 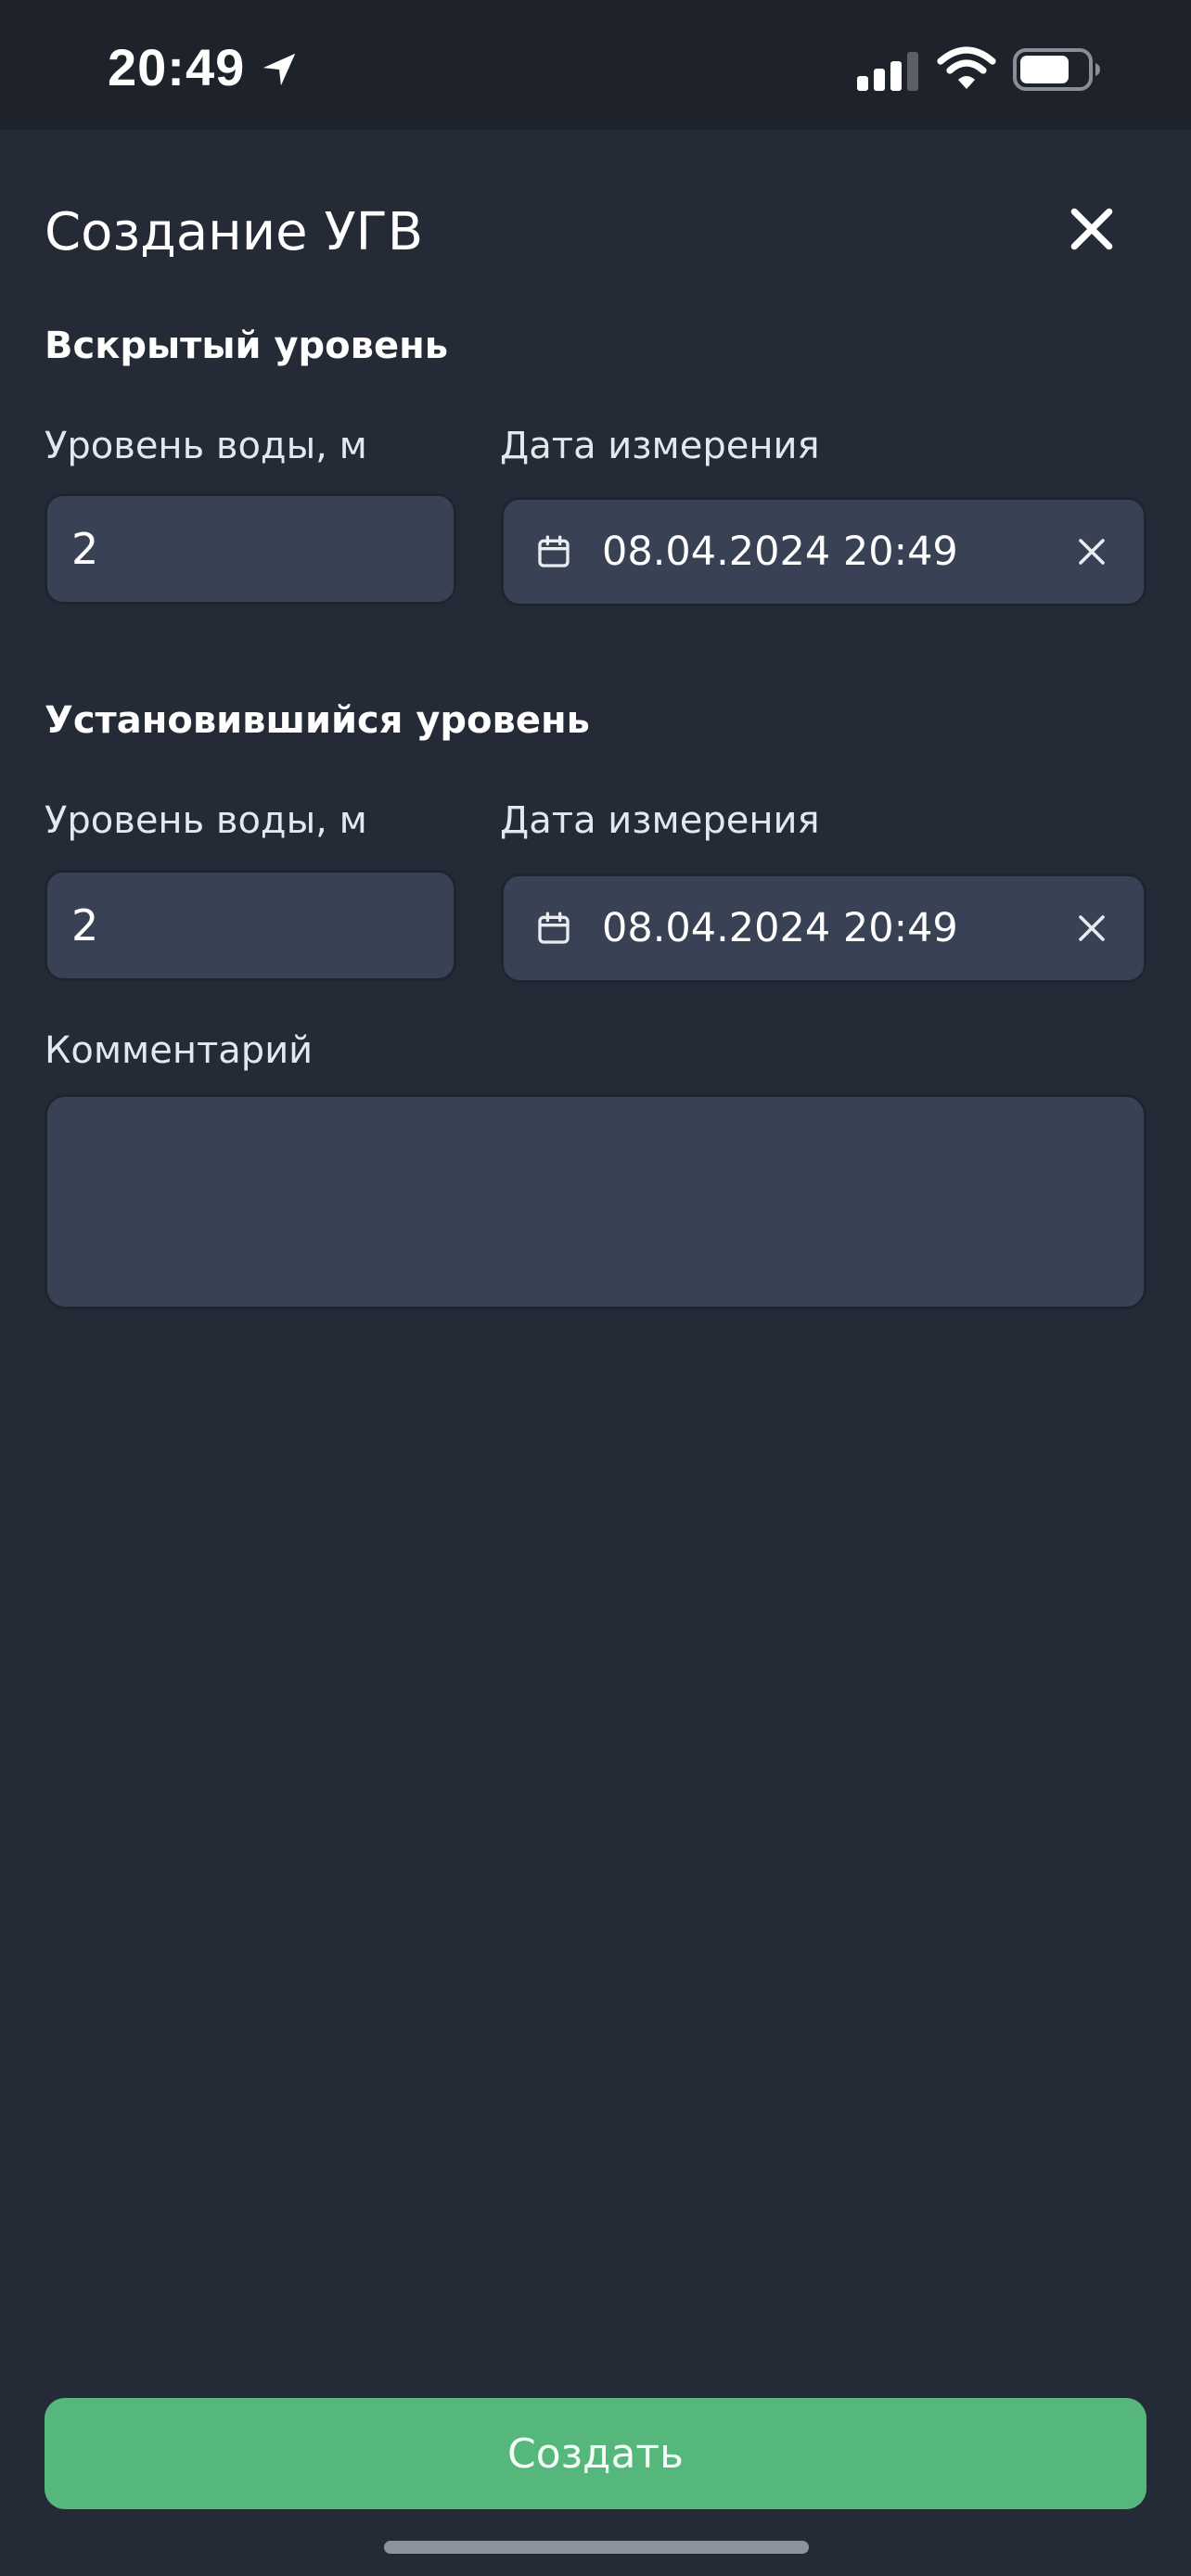 What do you see at coordinates (1092, 229) in the screenshot?
I see `close-icon` at bounding box center [1092, 229].